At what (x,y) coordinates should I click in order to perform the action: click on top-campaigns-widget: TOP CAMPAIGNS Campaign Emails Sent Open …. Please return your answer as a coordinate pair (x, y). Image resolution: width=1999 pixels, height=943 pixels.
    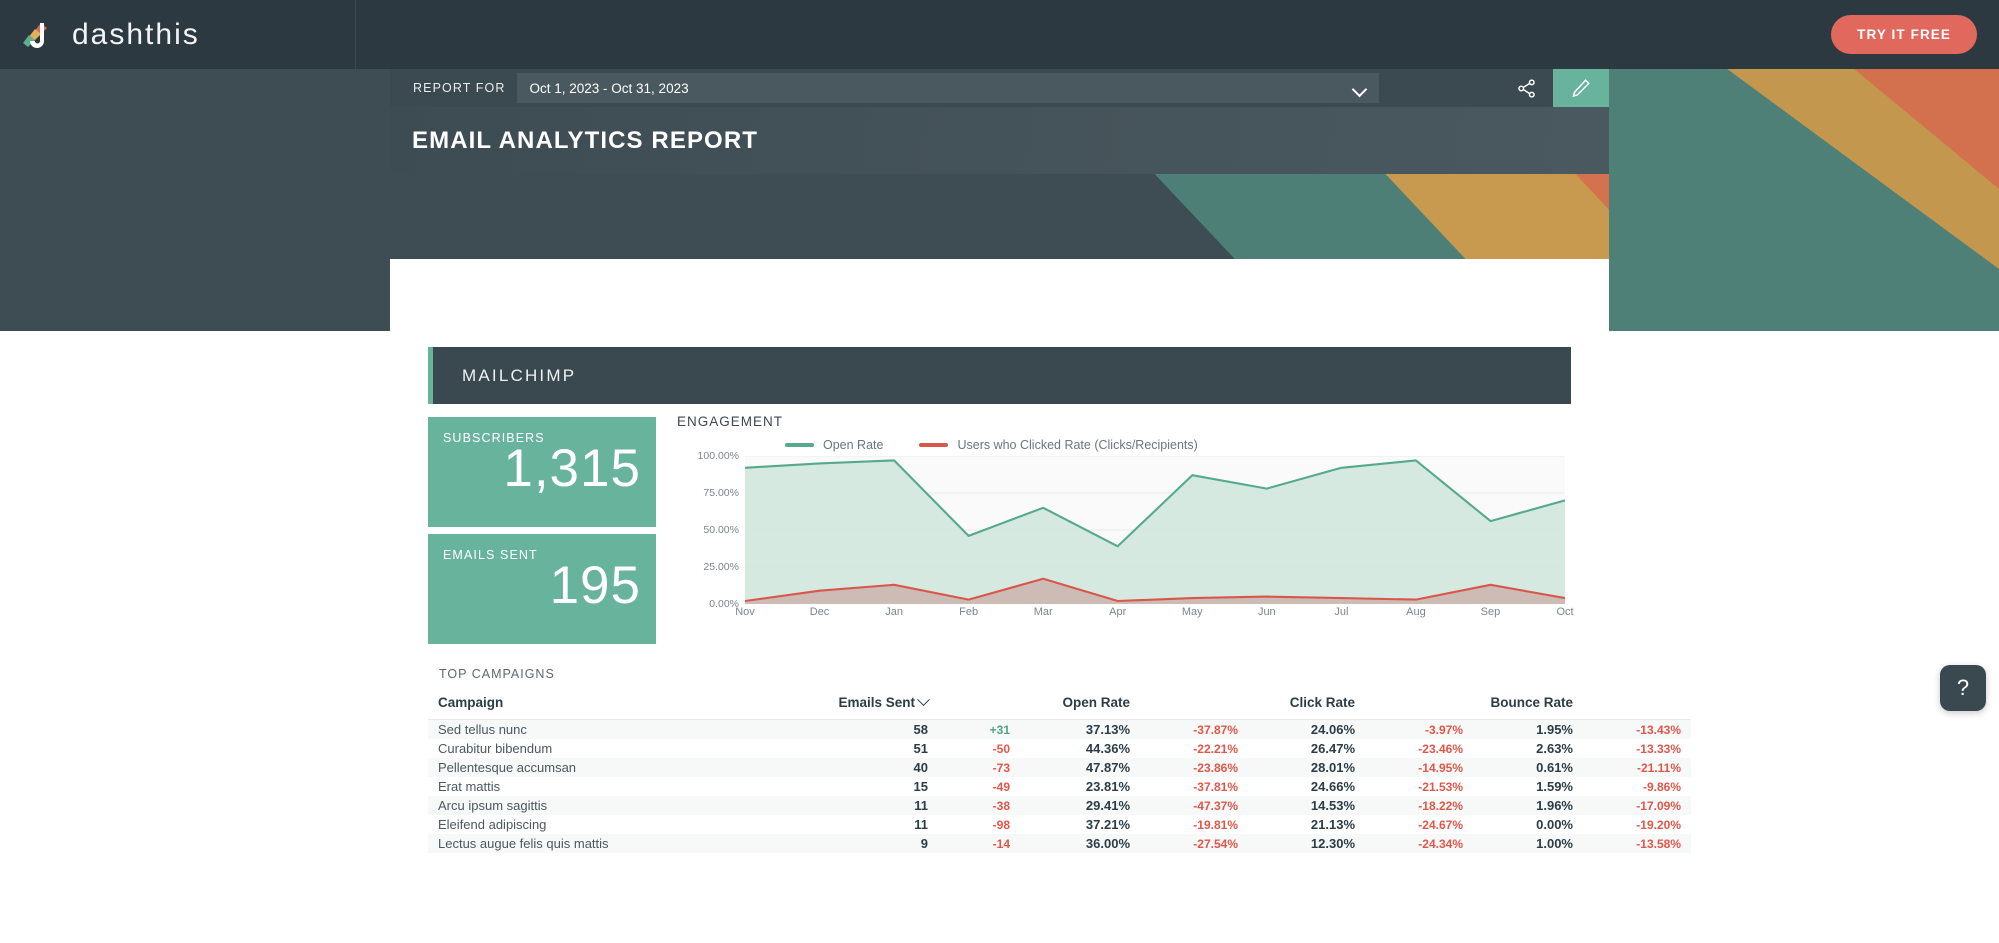
    Looking at the image, I should click on (1059, 755).